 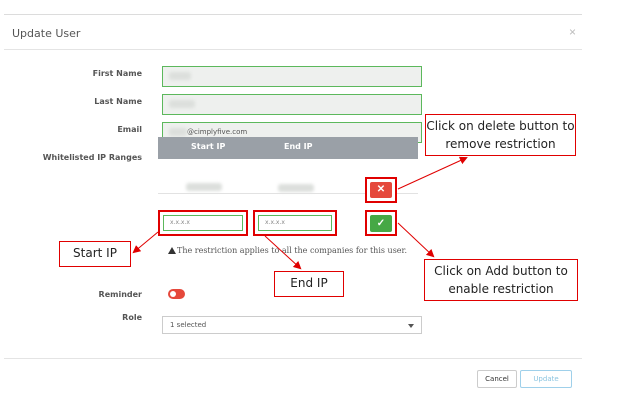 What do you see at coordinates (292, 104) in the screenshot?
I see `last-name-field` at bounding box center [292, 104].